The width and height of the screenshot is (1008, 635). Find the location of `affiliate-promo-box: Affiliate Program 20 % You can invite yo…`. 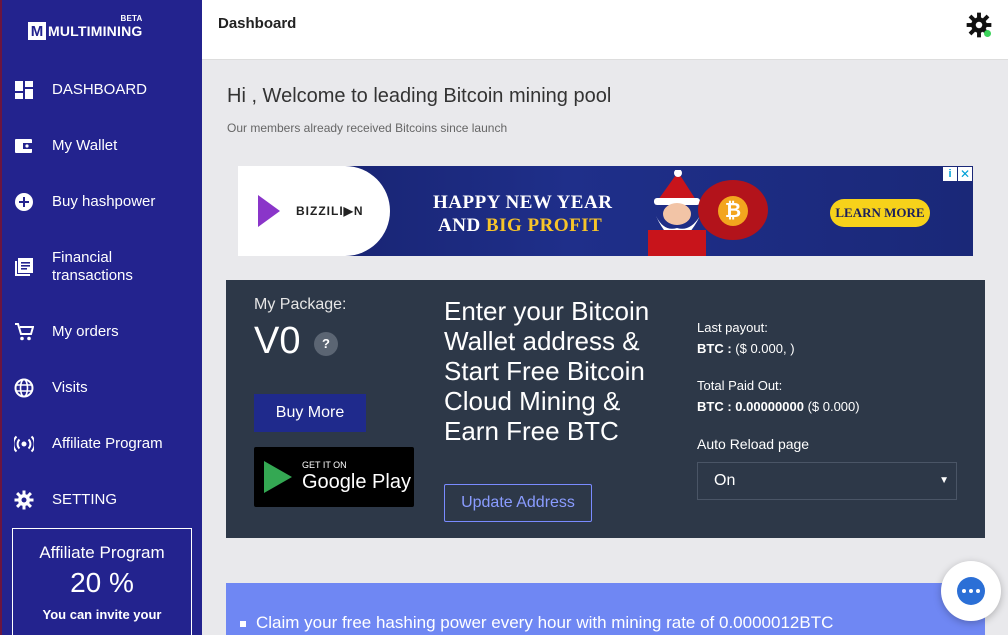

affiliate-promo-box: Affiliate Program 20 % You can invite yo… is located at coordinates (102, 581).